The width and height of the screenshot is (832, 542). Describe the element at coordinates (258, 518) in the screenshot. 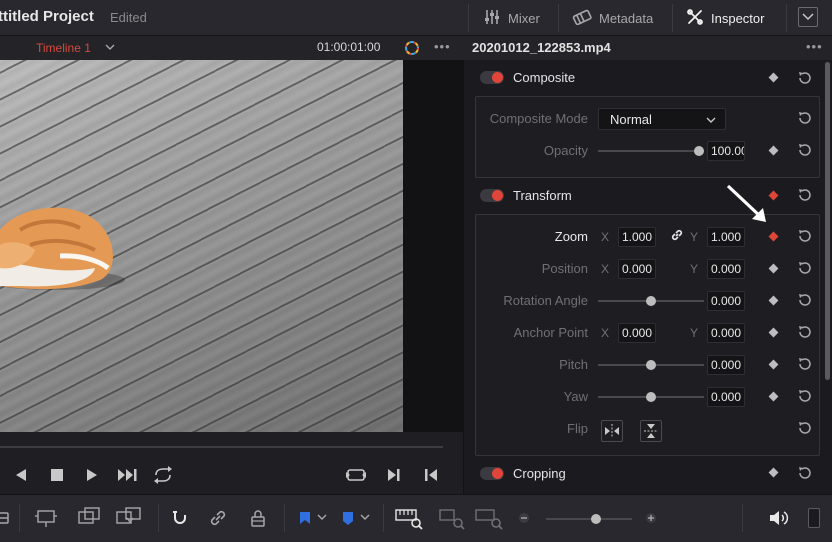

I see `position-lock-icon` at that location.